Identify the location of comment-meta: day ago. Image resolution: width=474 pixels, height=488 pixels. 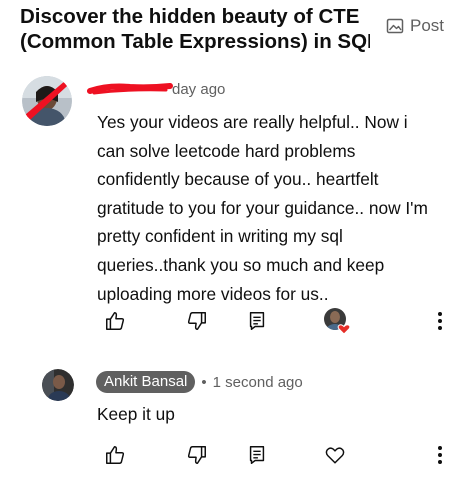
(156, 89).